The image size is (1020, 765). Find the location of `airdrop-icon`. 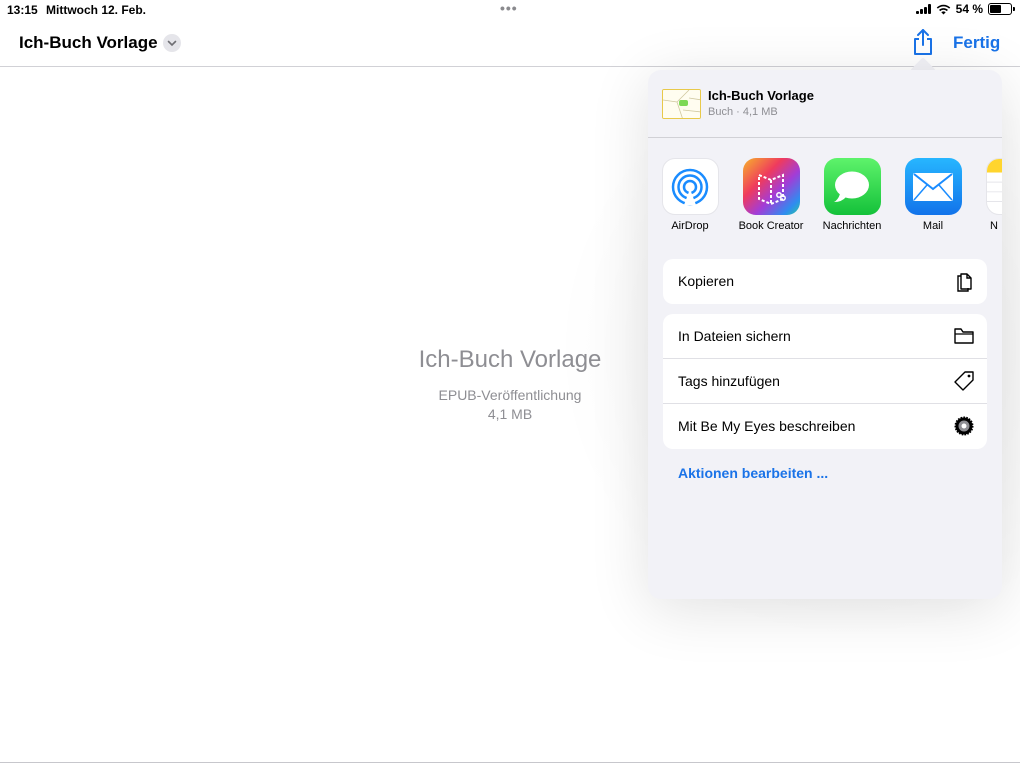

airdrop-icon is located at coordinates (690, 186).